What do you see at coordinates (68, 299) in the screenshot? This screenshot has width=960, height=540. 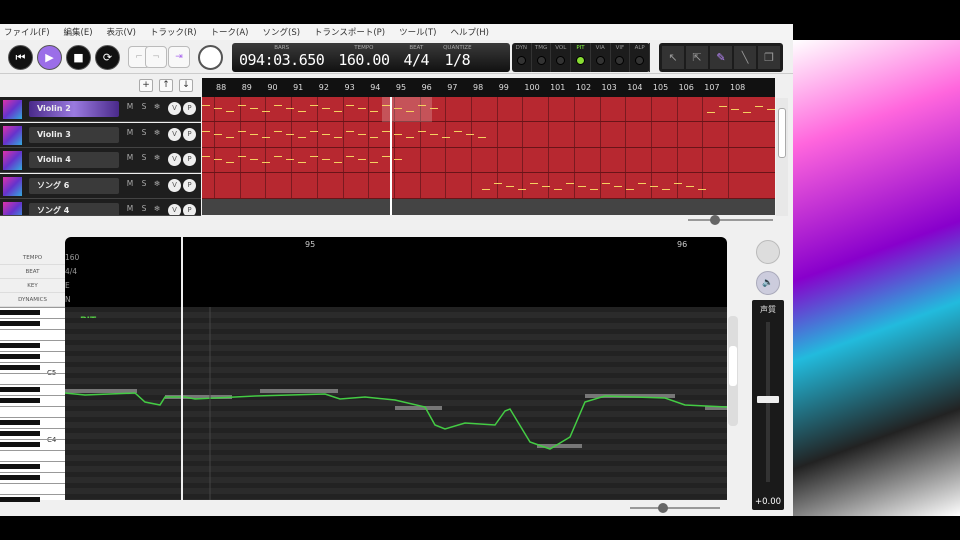 I see `dynamics-value: N` at bounding box center [68, 299].